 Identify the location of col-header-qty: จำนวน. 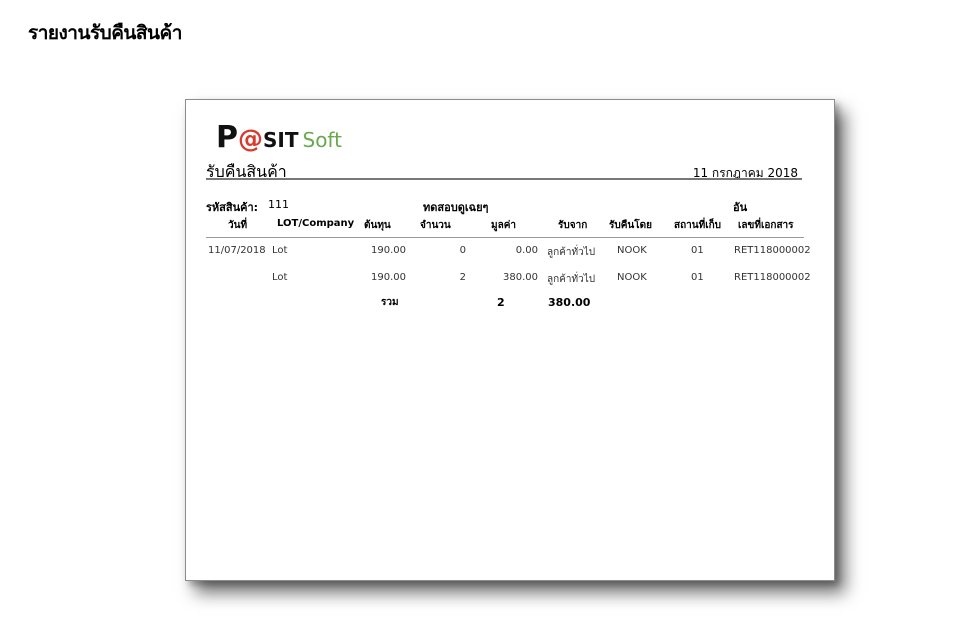
(435, 225).